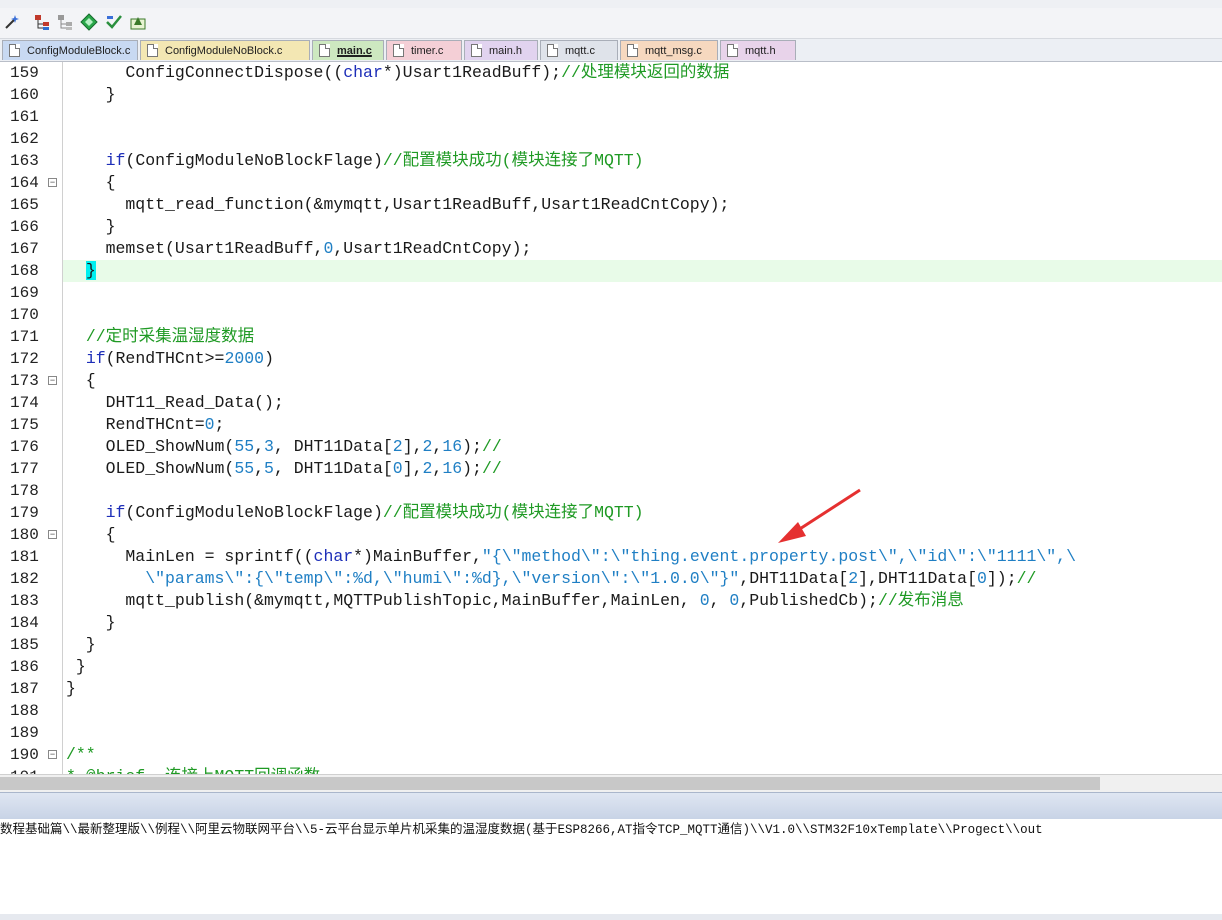  Describe the element at coordinates (611, 315) in the screenshot. I see `code-line: 170` at that location.